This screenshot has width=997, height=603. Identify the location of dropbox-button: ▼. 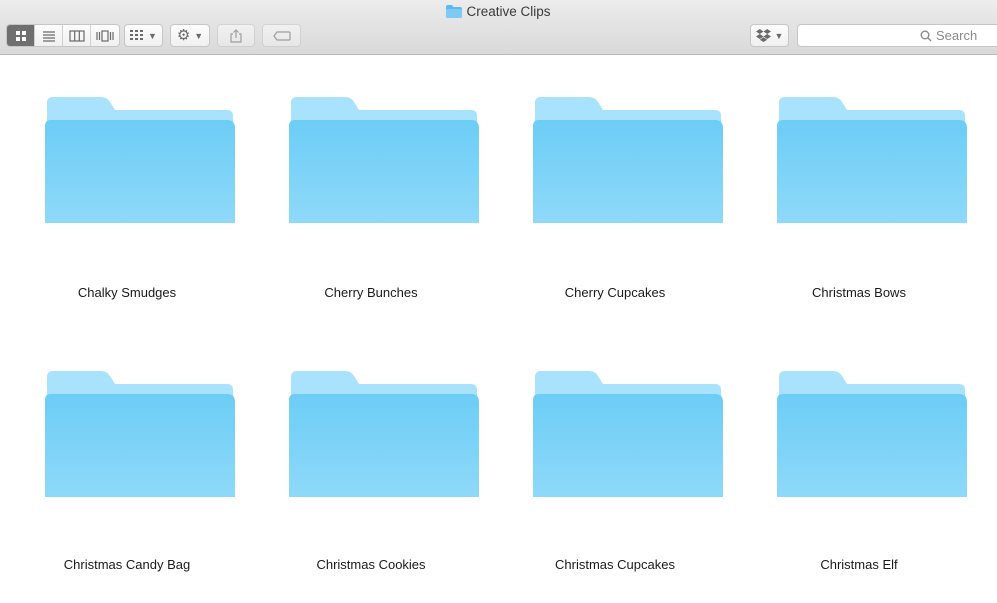
(769, 35).